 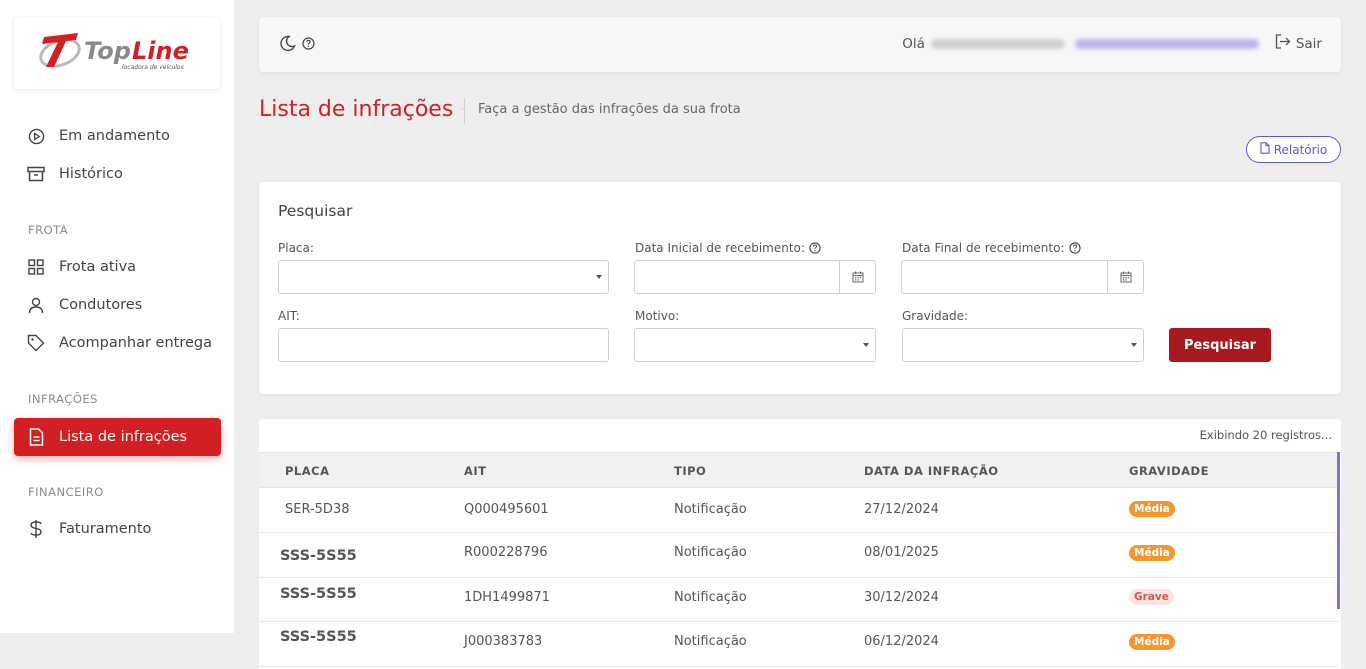 I want to click on svg-text: locadora de veículos, so click(x=153, y=67).